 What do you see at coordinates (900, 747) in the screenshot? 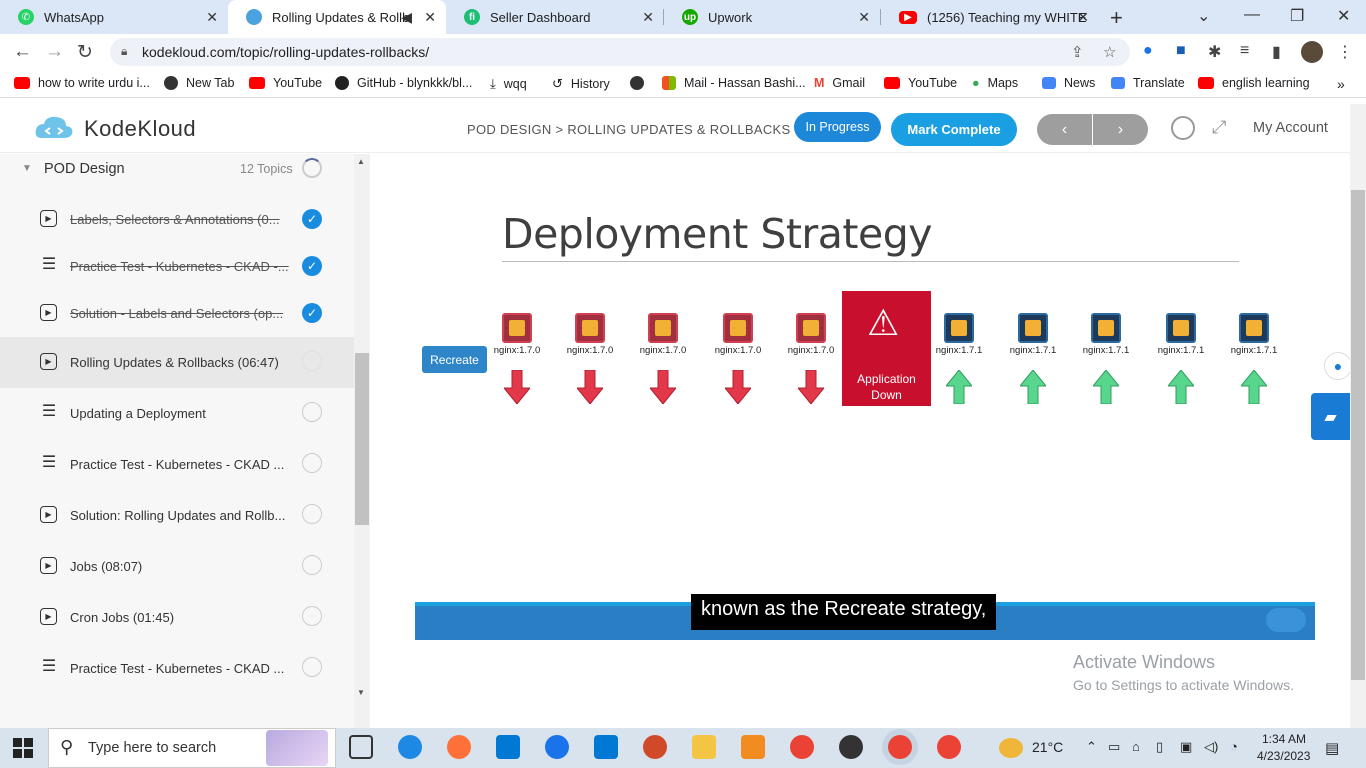
I see `chrome-active-icon` at bounding box center [900, 747].